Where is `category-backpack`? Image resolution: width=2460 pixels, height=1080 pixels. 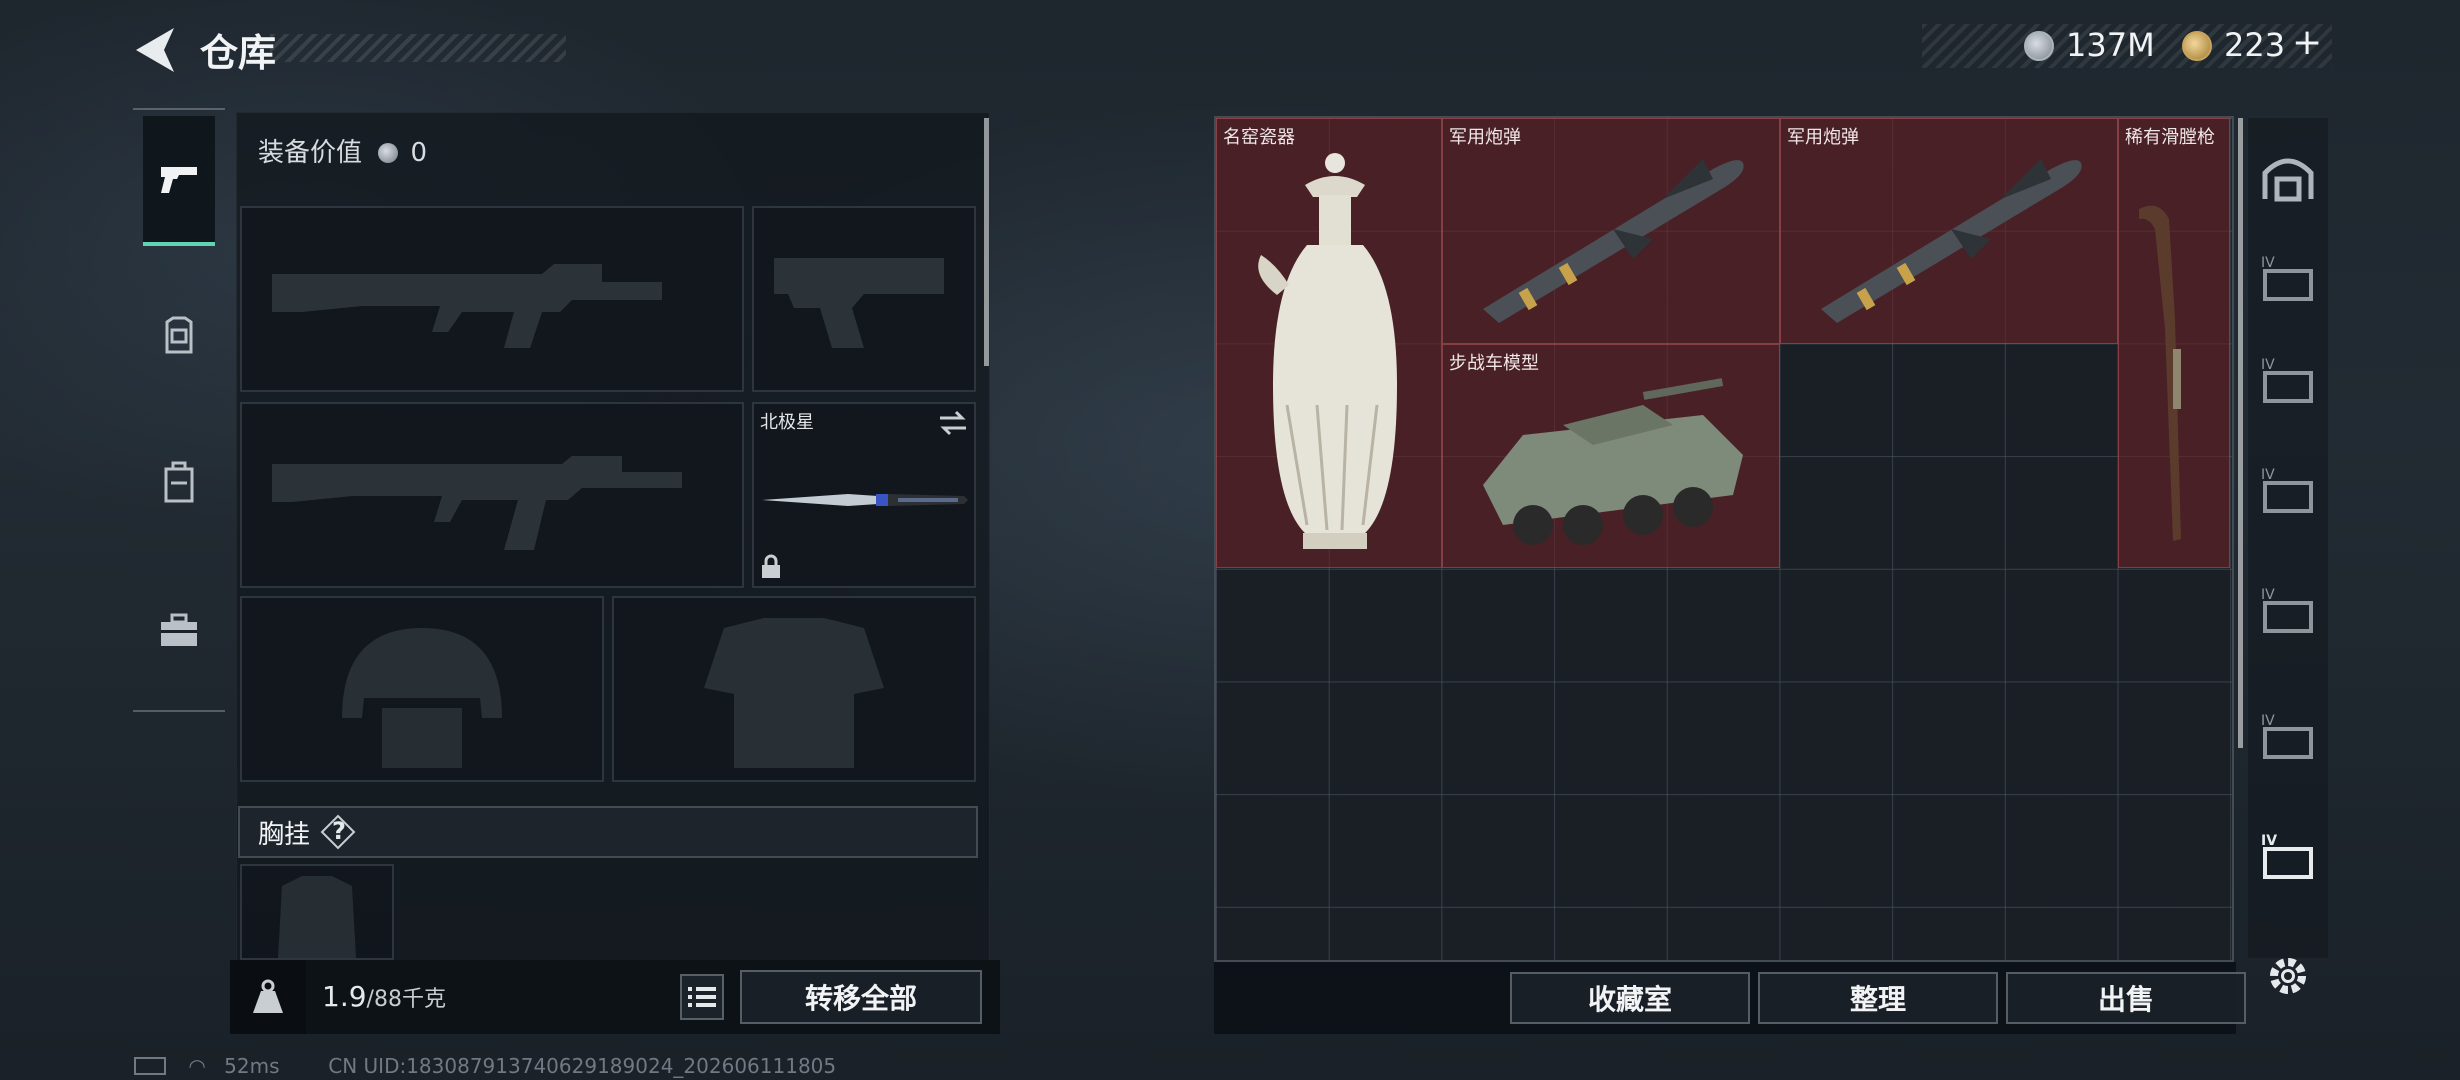 category-backpack is located at coordinates (179, 483).